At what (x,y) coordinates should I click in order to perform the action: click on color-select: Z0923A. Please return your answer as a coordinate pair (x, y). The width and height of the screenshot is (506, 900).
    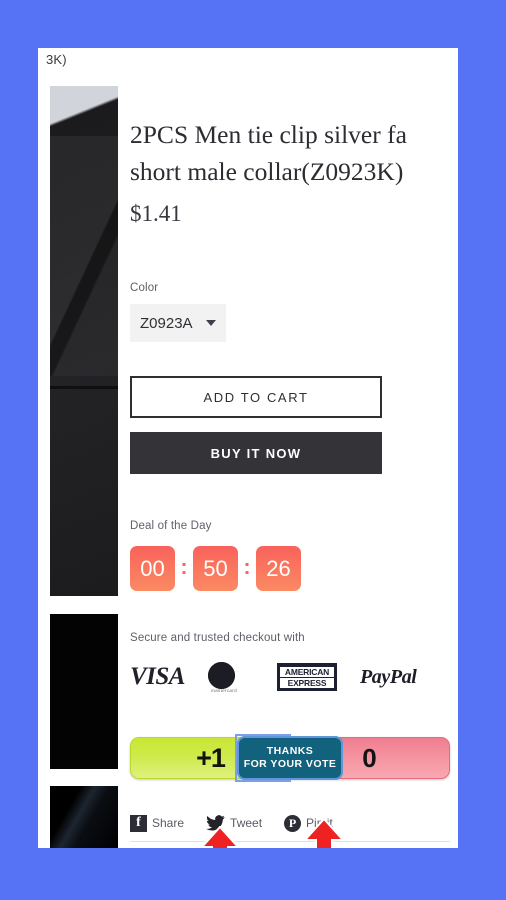
    Looking at the image, I should click on (178, 323).